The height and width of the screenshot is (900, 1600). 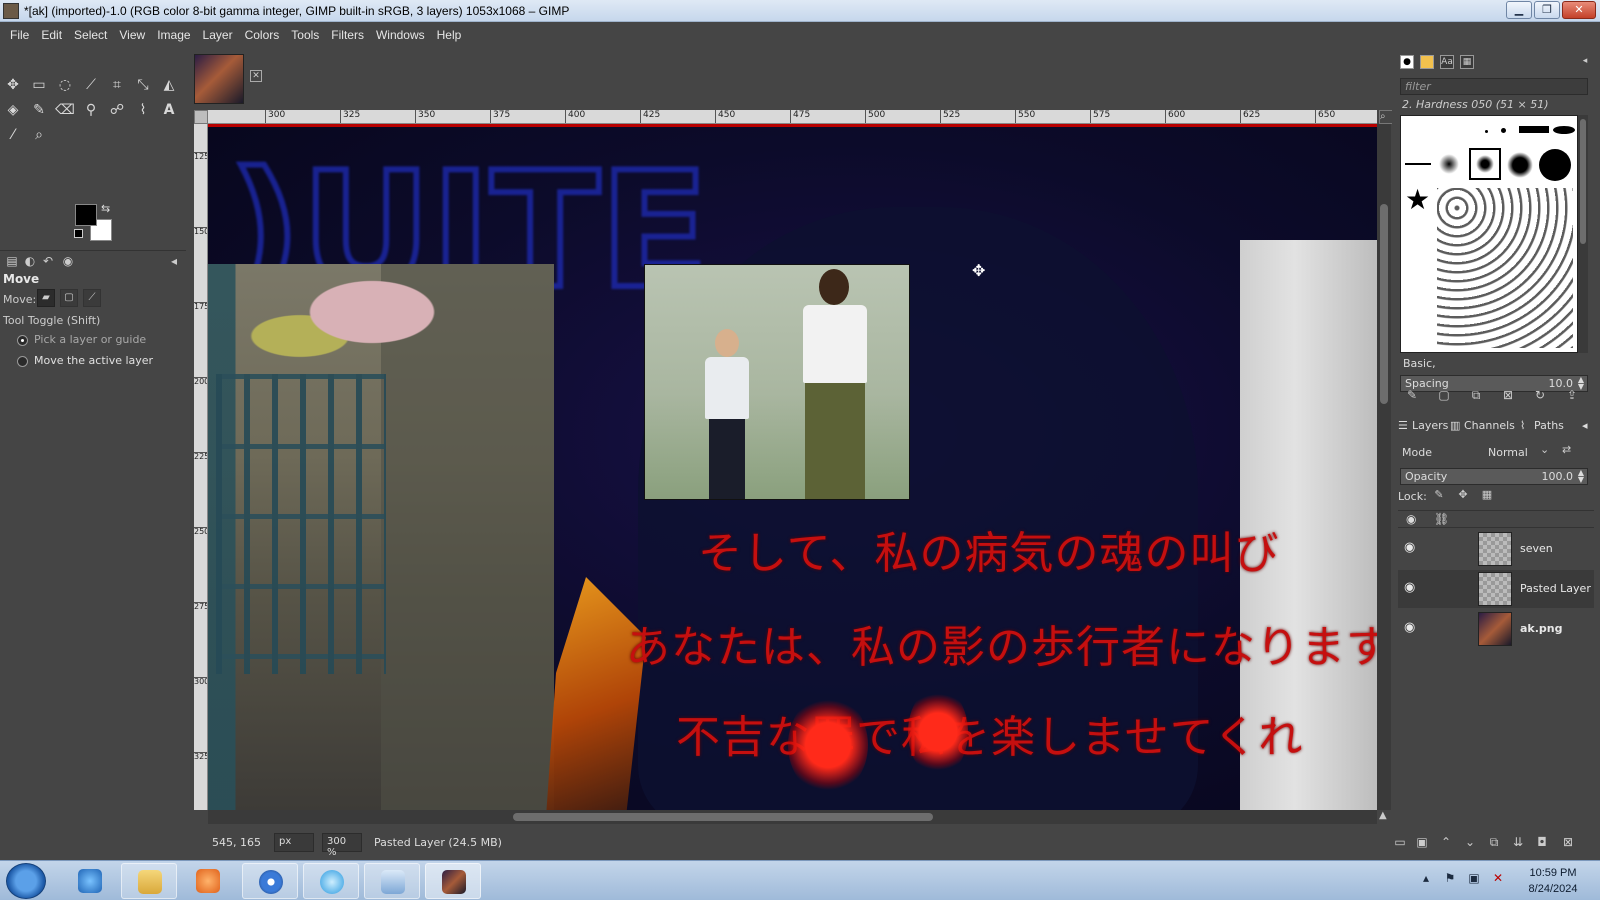 I want to click on menu-view: View, so click(x=132, y=35).